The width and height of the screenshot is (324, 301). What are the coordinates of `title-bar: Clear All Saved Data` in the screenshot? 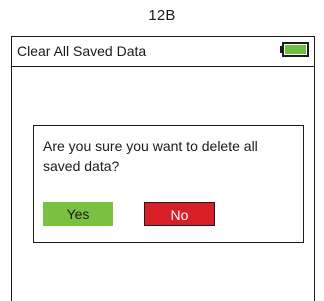 It's located at (163, 52).